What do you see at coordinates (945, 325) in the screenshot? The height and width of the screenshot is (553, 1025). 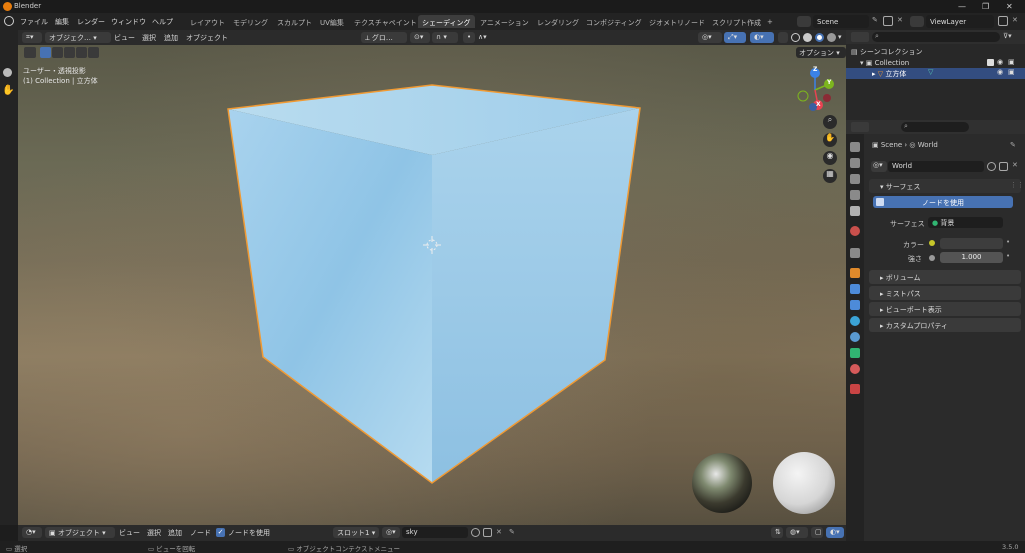 I see `custom-properties-panel-header: ▸ カスタムプロパティ` at bounding box center [945, 325].